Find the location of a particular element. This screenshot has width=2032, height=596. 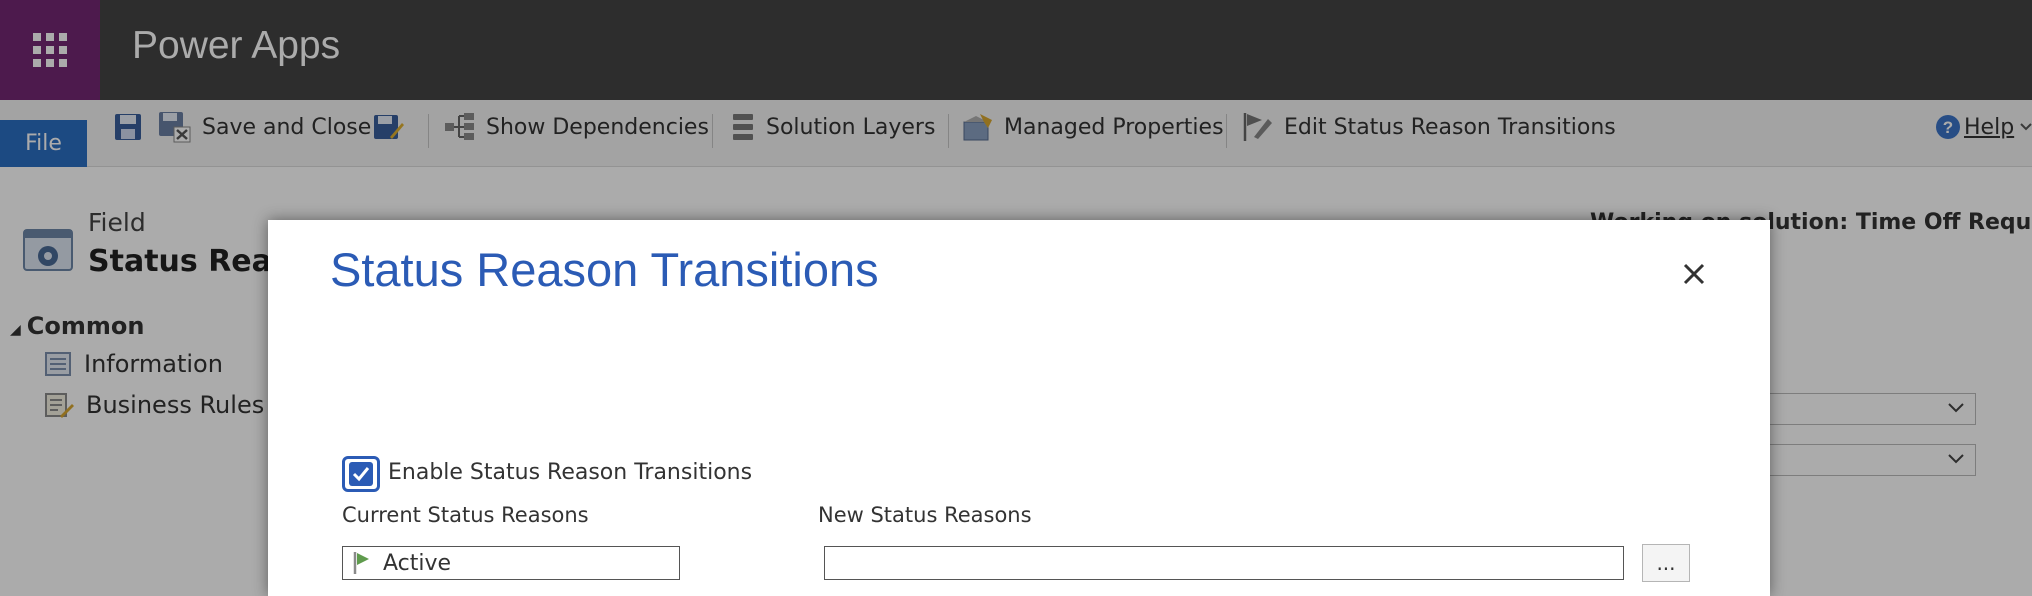

close-icon is located at coordinates (1694, 274).